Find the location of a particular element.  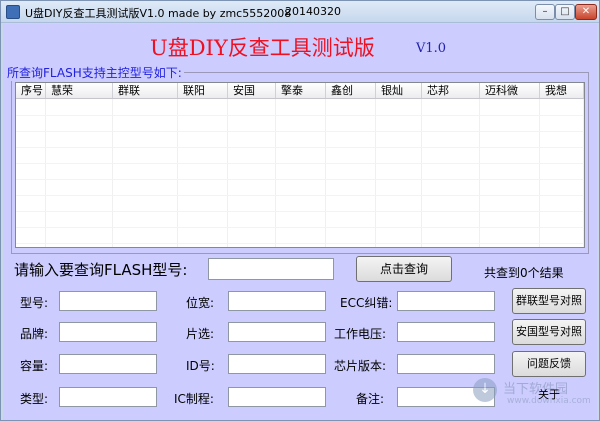

note-label: 备注: is located at coordinates (370, 399).